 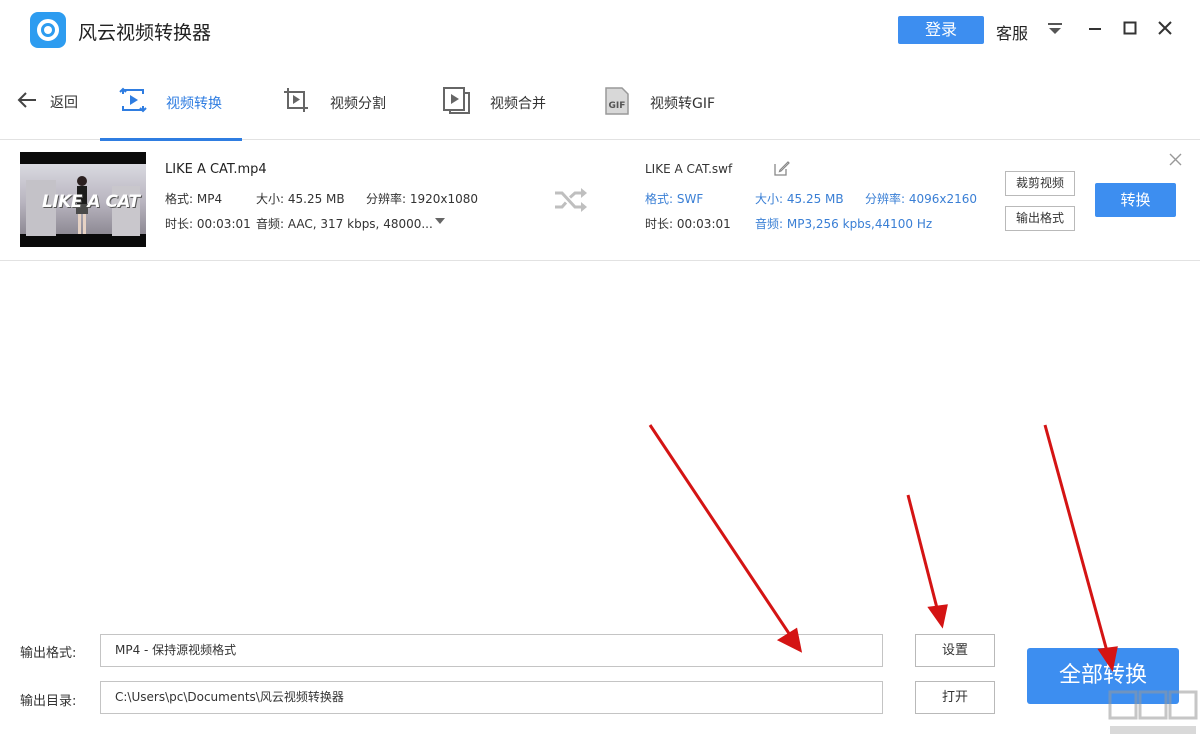 What do you see at coordinates (937, 616) in the screenshot?
I see `annotation-arrowhead-settings` at bounding box center [937, 616].